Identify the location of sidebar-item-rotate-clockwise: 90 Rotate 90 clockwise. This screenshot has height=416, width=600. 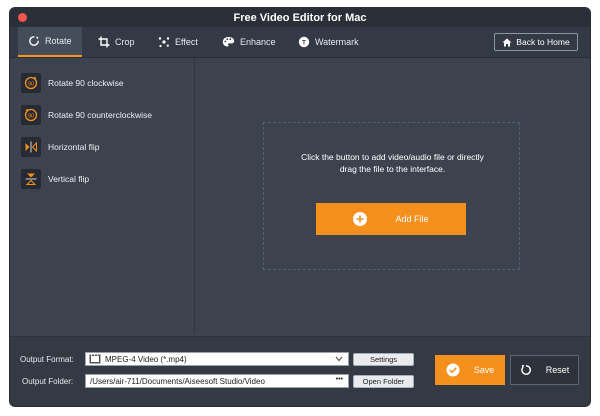
(72, 83).